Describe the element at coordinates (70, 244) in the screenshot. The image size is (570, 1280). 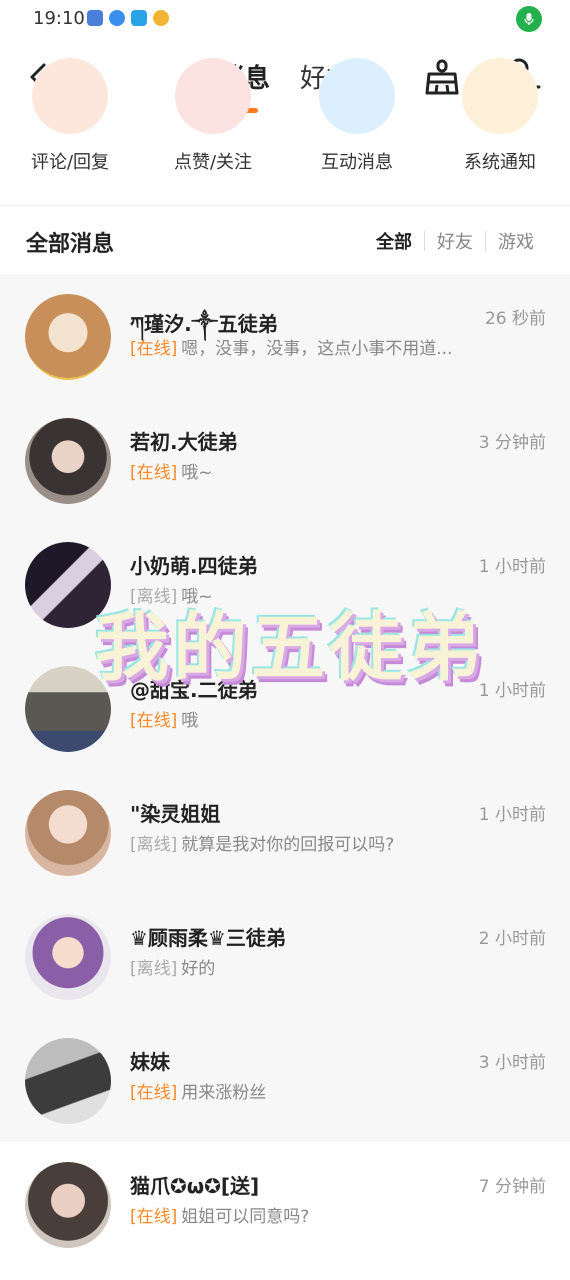
I see `section-title: 全部消息` at that location.